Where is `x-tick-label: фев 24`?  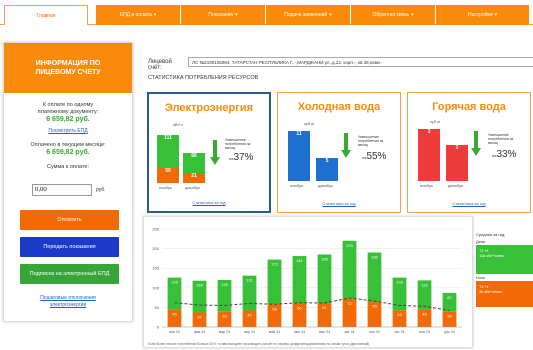 x-tick-label: фев 24 is located at coordinates (200, 332).